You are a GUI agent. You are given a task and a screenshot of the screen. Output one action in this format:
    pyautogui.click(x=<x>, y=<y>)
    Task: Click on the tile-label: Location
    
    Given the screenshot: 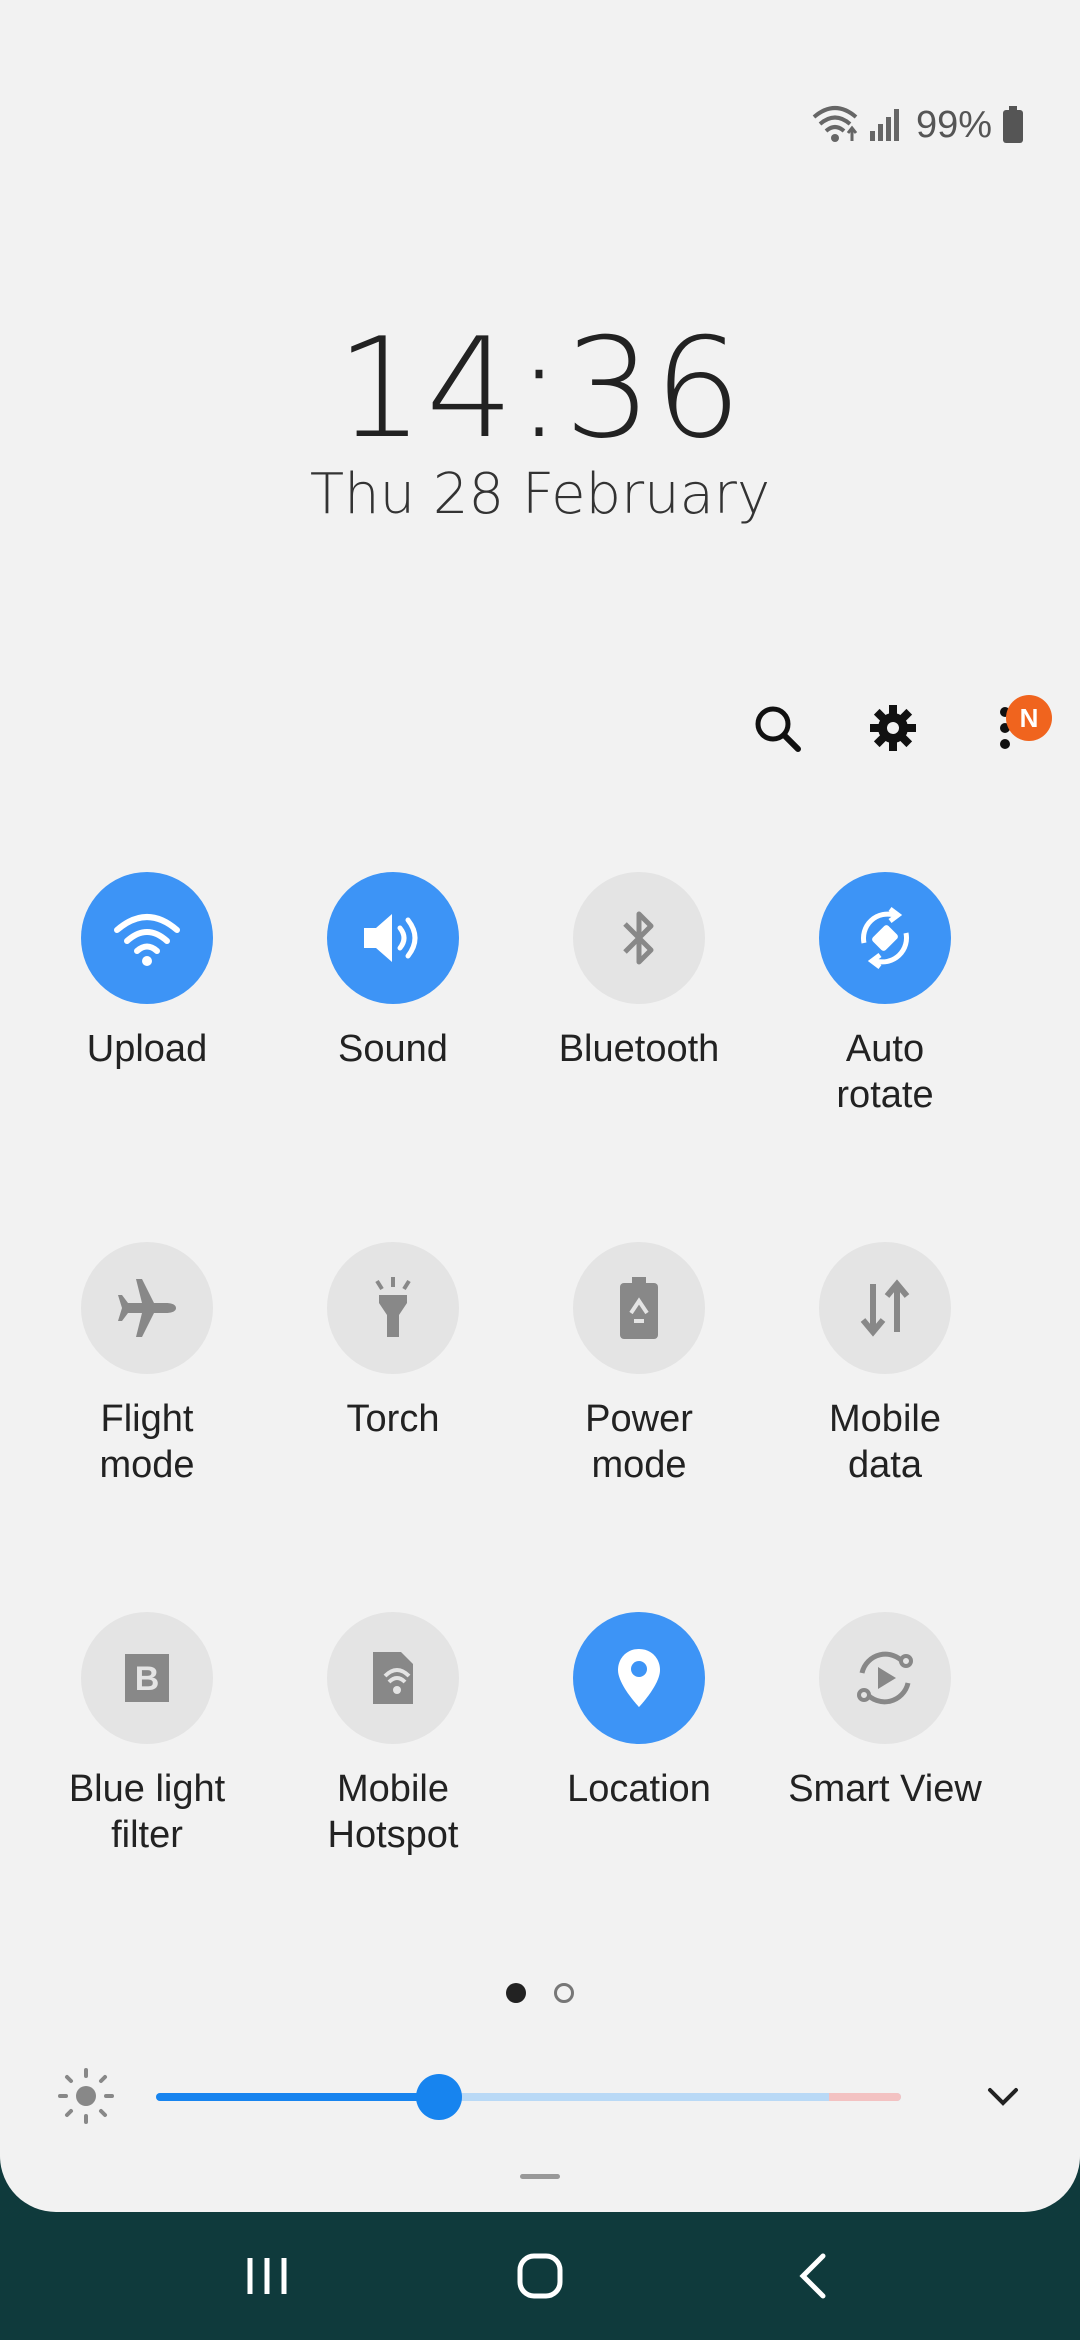 What is the action you would take?
    pyautogui.click(x=639, y=1789)
    